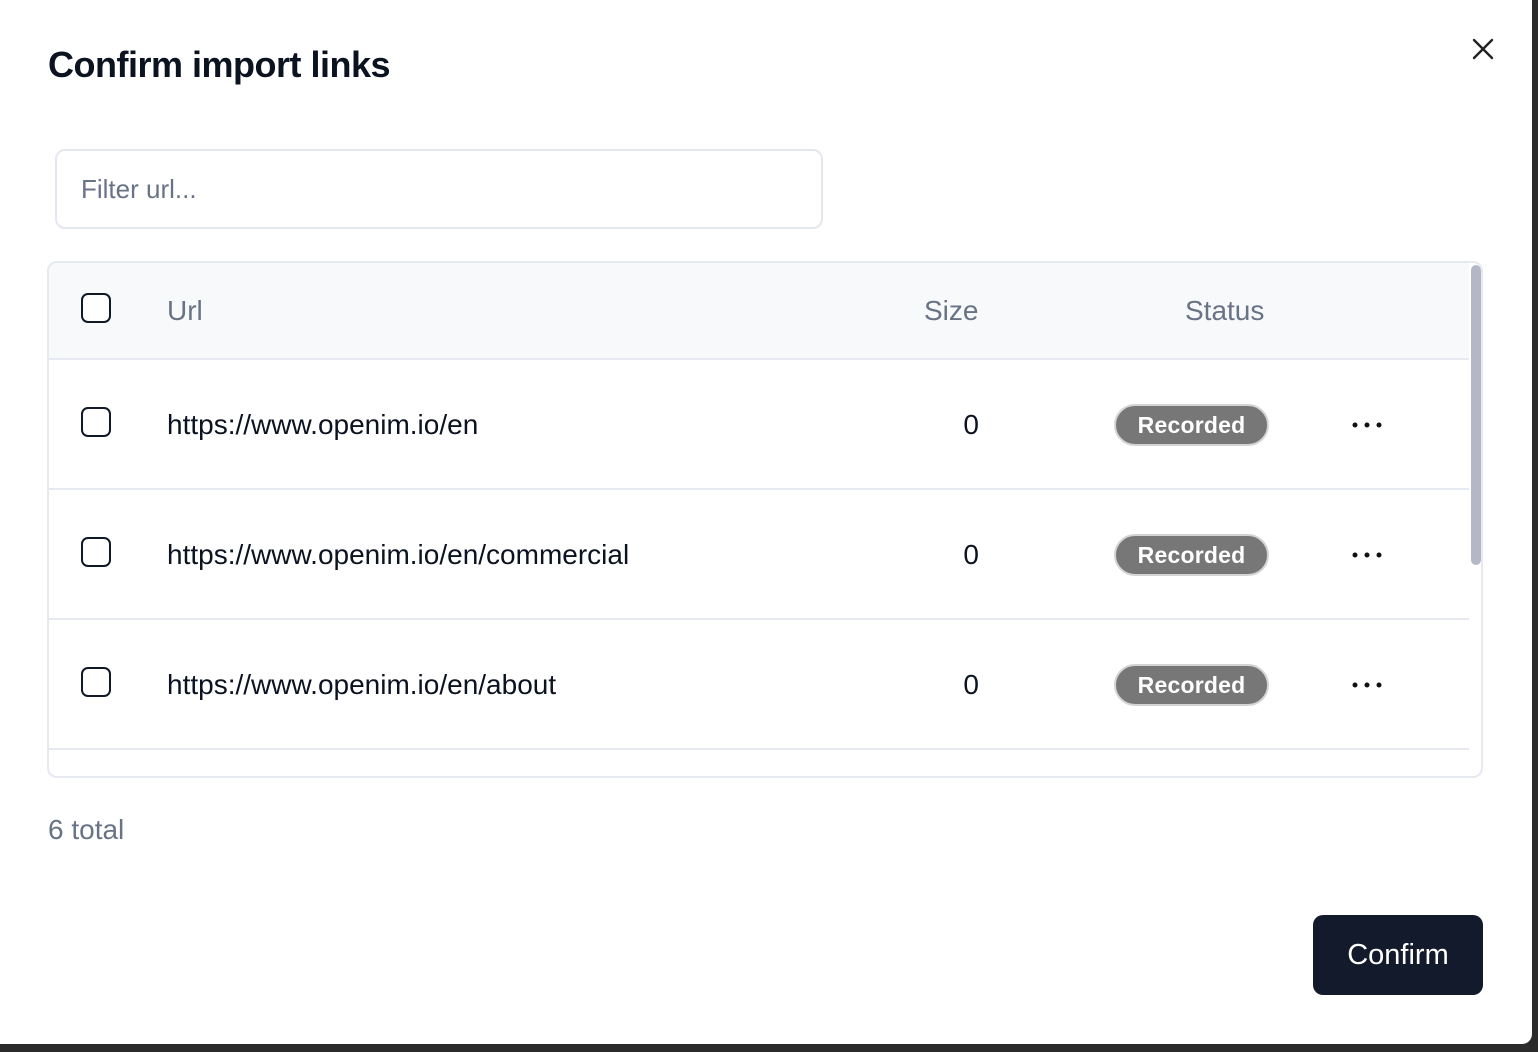  Describe the element at coordinates (951, 311) in the screenshot. I see `column-header-size: Size` at that location.